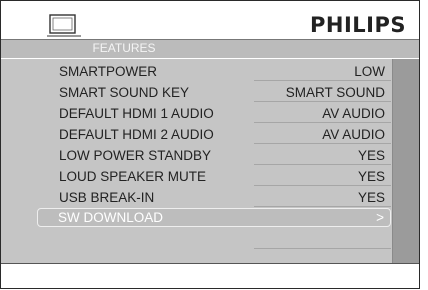 The height and width of the screenshot is (290, 428). I want to click on menu-item-label: USB BREAK-IN, so click(107, 197).